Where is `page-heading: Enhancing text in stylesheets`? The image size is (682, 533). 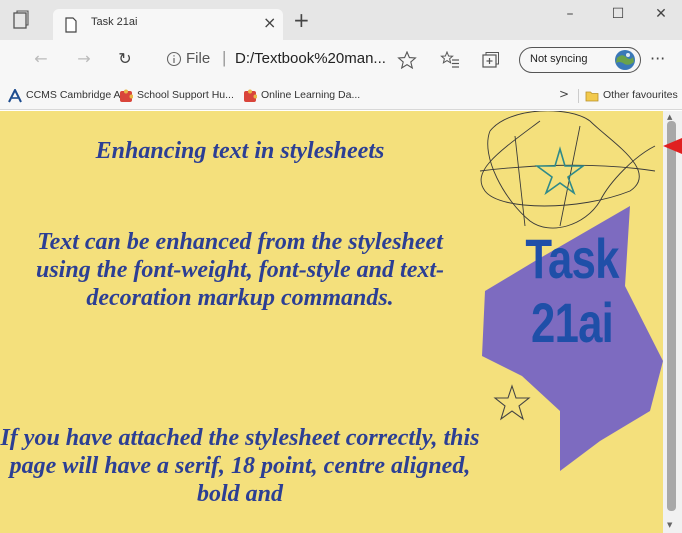
page-heading: Enhancing text in stylesheets is located at coordinates (240, 151).